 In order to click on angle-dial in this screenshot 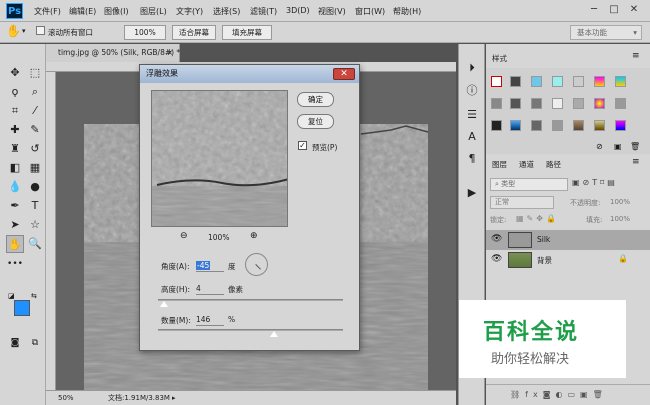, I will do `click(256, 264)`.